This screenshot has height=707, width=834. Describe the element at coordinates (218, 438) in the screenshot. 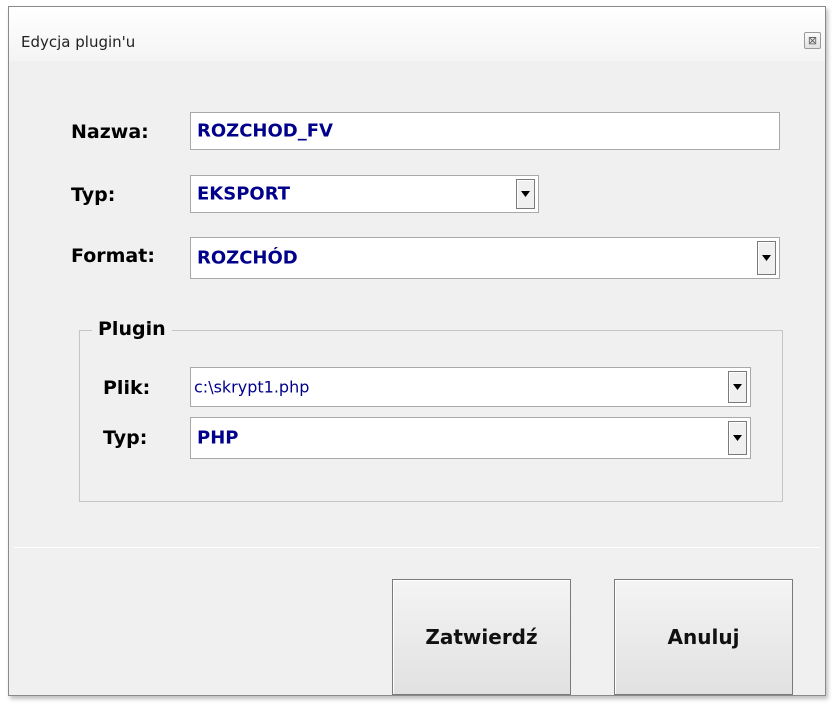

I see `plugin-typ-value: PHP` at that location.